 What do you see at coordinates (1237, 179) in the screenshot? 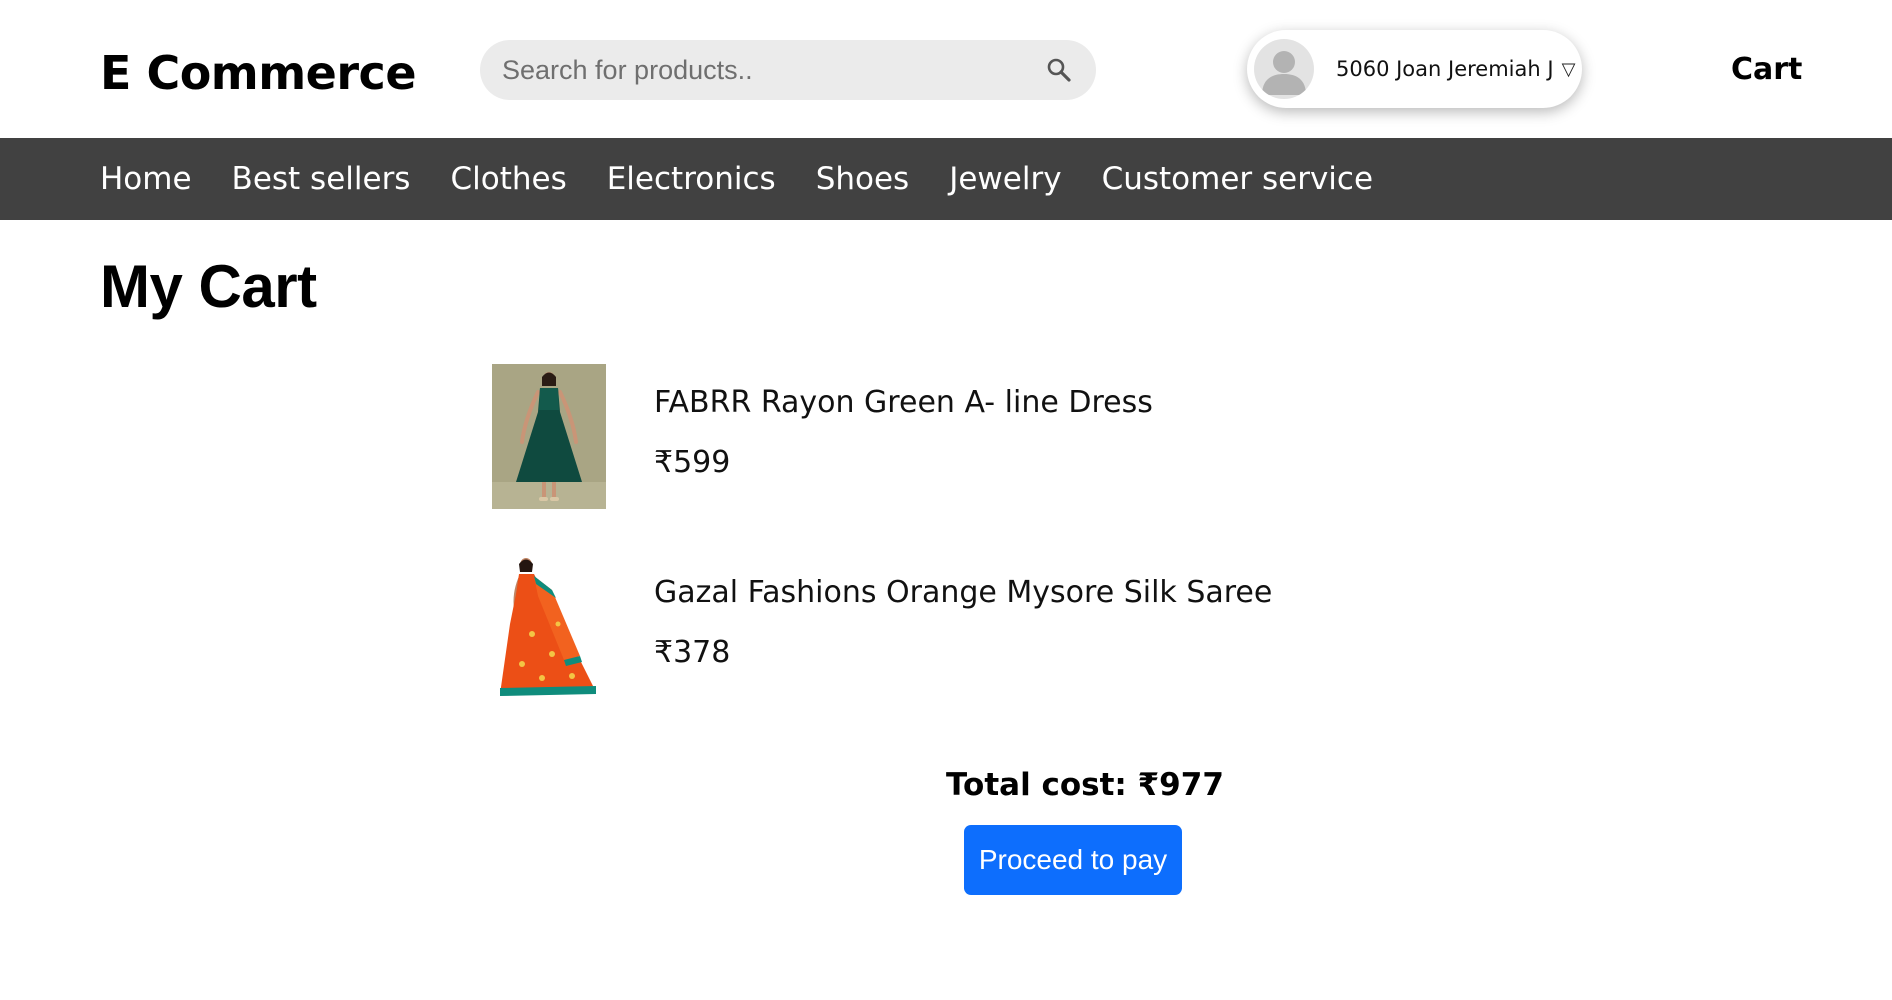
I see `nav-item-customer-service: Customer service` at bounding box center [1237, 179].